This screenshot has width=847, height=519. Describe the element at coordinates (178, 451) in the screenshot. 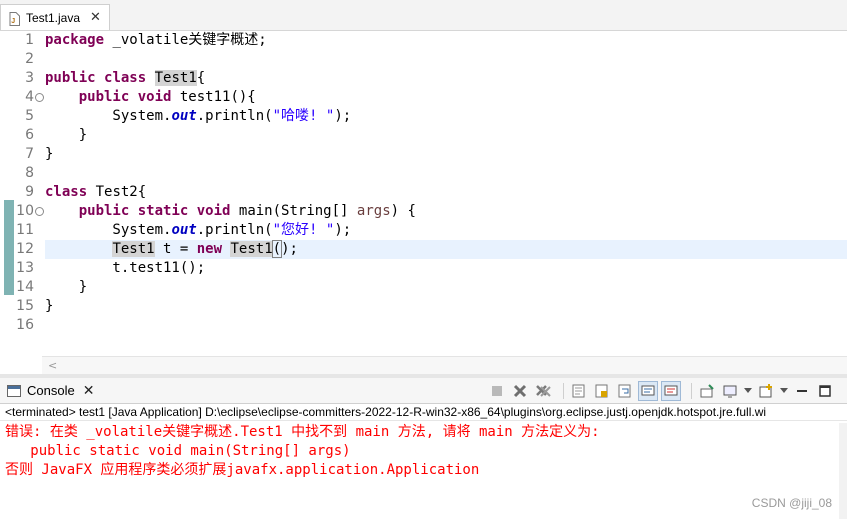

I see `console-error-line: public static void main(String[] args)` at that location.